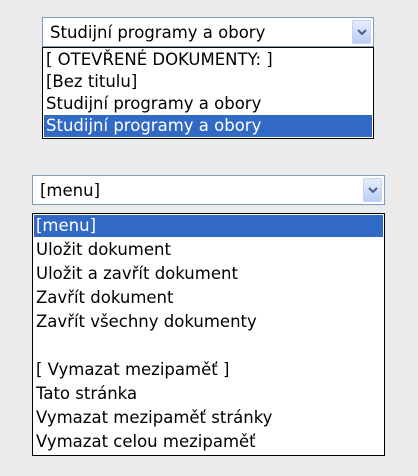 This screenshot has width=418, height=476. Describe the element at coordinates (208, 126) in the screenshot. I see `documents-option-study-programs-selected: Studijní programy a obory` at that location.